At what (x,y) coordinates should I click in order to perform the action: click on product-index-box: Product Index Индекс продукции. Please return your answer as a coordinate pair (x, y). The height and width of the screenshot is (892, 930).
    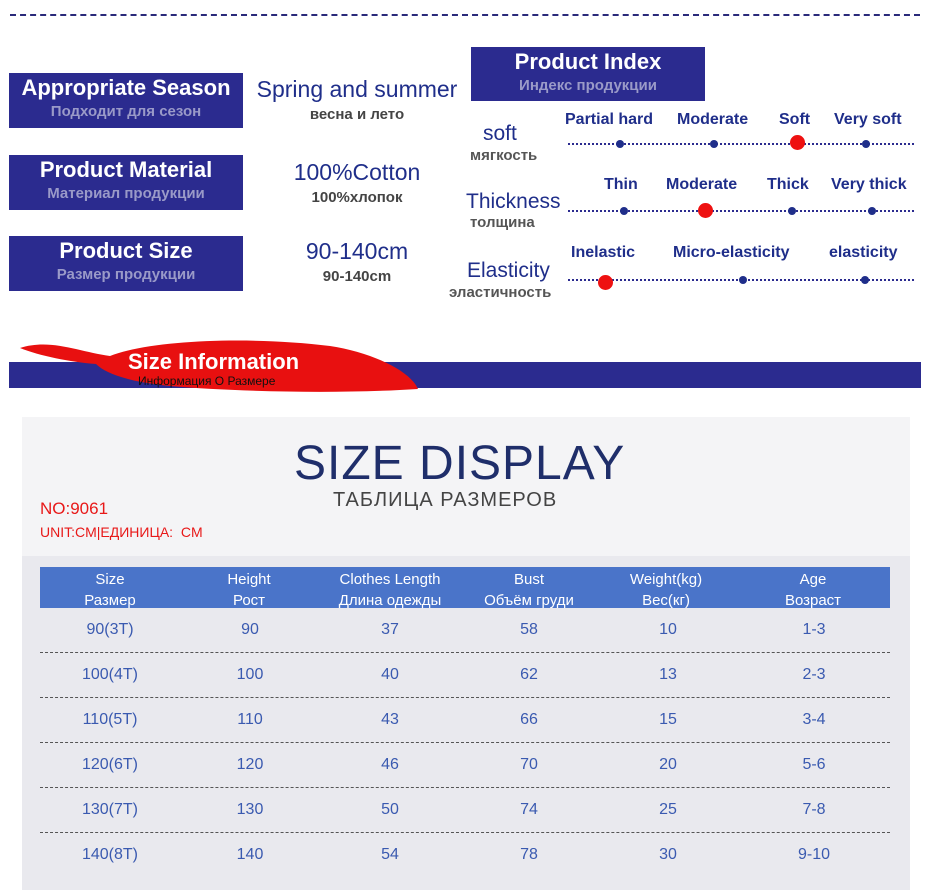
    Looking at the image, I should click on (588, 74).